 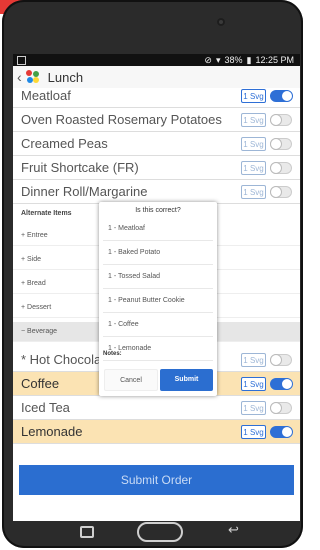 I want to click on menu-row-creamed-peas: Creamed Peas 1 Svg, so click(x=156, y=144).